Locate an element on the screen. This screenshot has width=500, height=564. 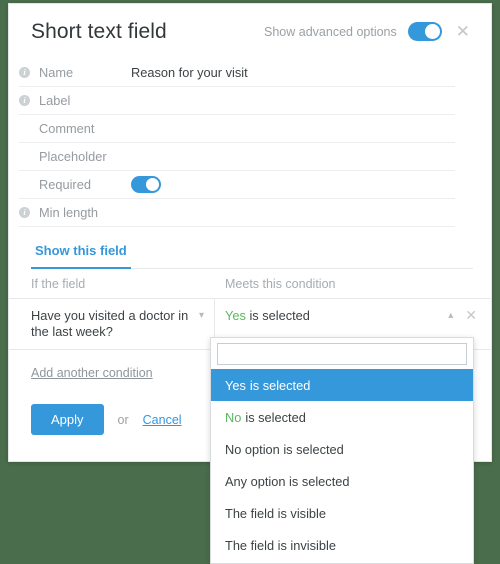
property-row-name: i Name Reason for your visit is located at coordinates (237, 73).